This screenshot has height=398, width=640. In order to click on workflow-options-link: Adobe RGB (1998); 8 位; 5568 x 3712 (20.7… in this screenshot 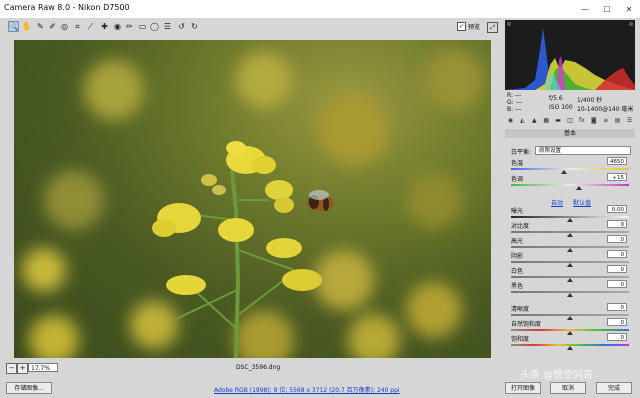, I will do `click(307, 389)`.